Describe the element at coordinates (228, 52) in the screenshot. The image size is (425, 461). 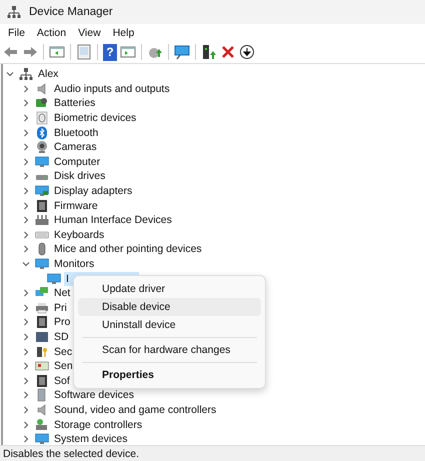
I see `close-icon` at that location.